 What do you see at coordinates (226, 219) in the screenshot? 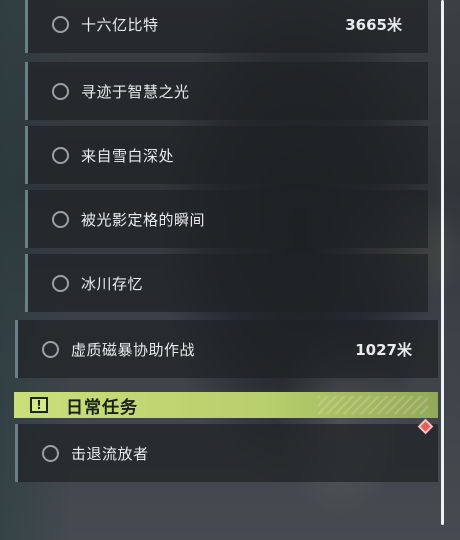
I see `quest-item-frozen-moment: 被光影定格的瞬间` at bounding box center [226, 219].